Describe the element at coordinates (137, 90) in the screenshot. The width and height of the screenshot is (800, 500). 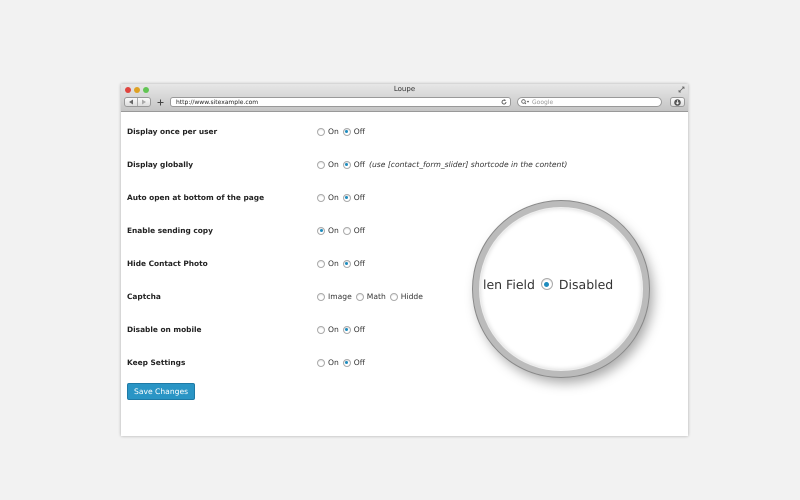
I see `minimize-icon` at that location.